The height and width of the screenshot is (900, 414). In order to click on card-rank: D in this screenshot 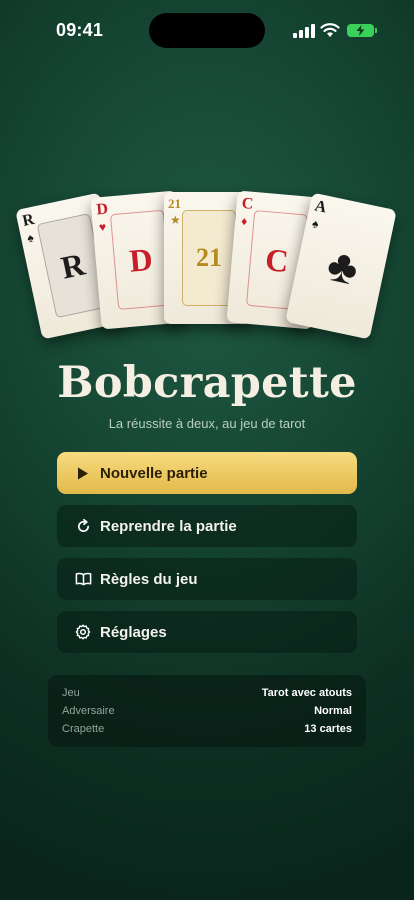, I will do `click(102, 209)`.